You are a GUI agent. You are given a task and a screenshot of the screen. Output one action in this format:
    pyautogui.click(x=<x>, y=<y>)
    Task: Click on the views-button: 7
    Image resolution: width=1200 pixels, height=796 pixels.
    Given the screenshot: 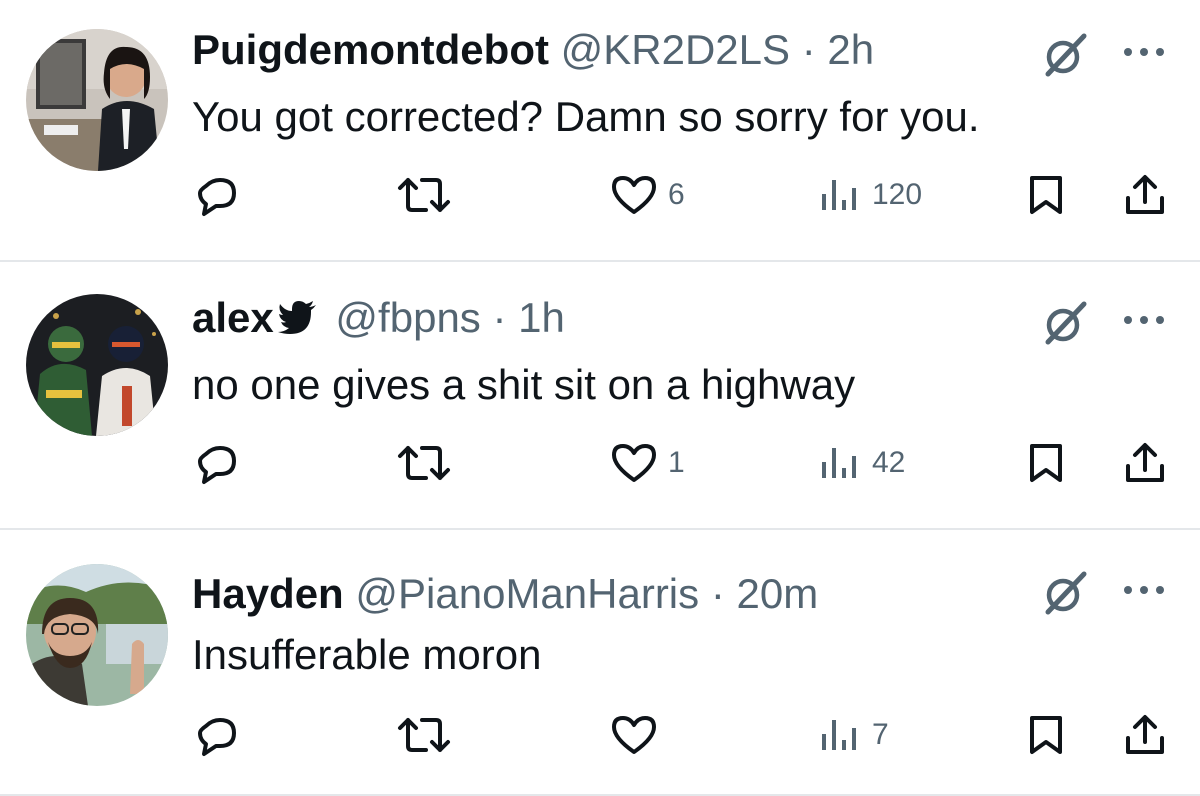 What is the action you would take?
    pyautogui.click(x=853, y=735)
    